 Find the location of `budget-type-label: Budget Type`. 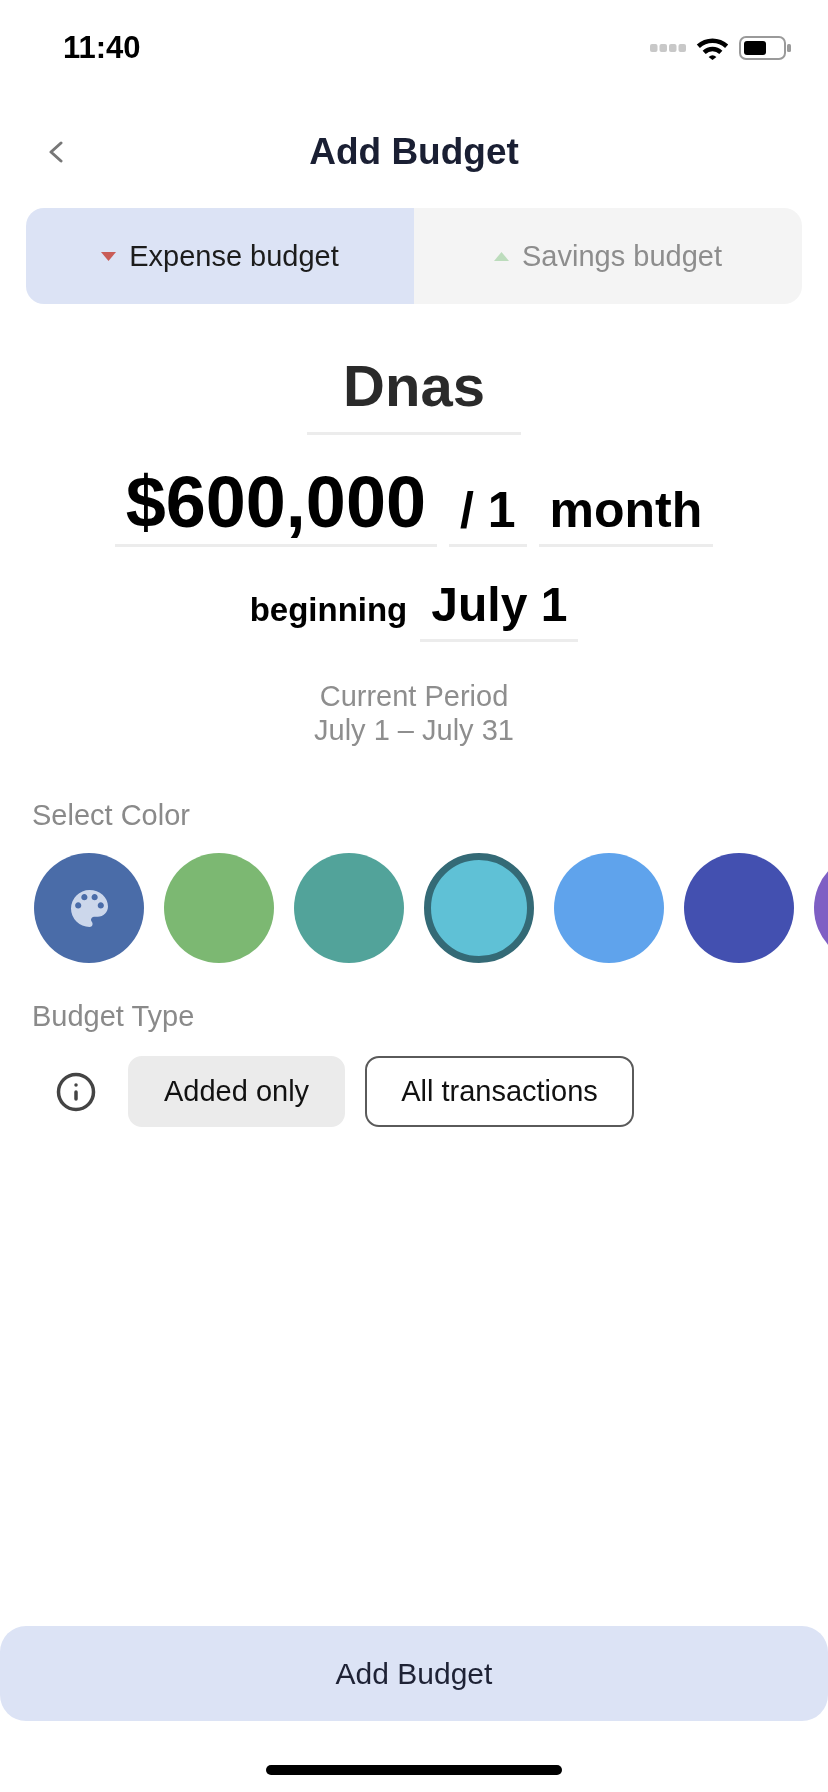

budget-type-label: Budget Type is located at coordinates (113, 1016).